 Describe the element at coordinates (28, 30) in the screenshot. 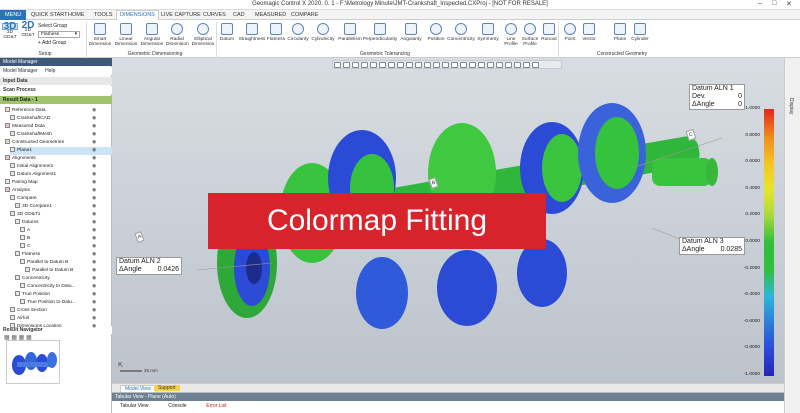

I see `2d-gdt-button: 2D 2D GD&T` at that location.